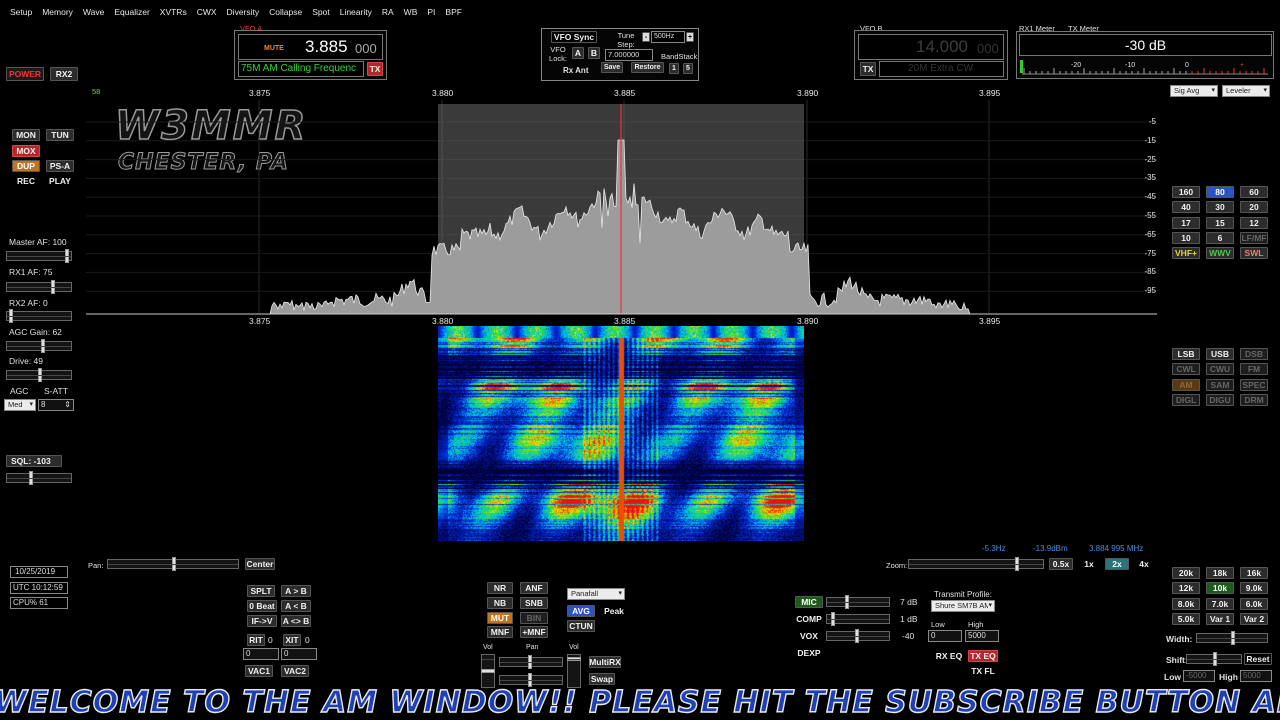 The image size is (1280, 720). What do you see at coordinates (21, 12) in the screenshot?
I see `menu-item-setup: Setup` at bounding box center [21, 12].